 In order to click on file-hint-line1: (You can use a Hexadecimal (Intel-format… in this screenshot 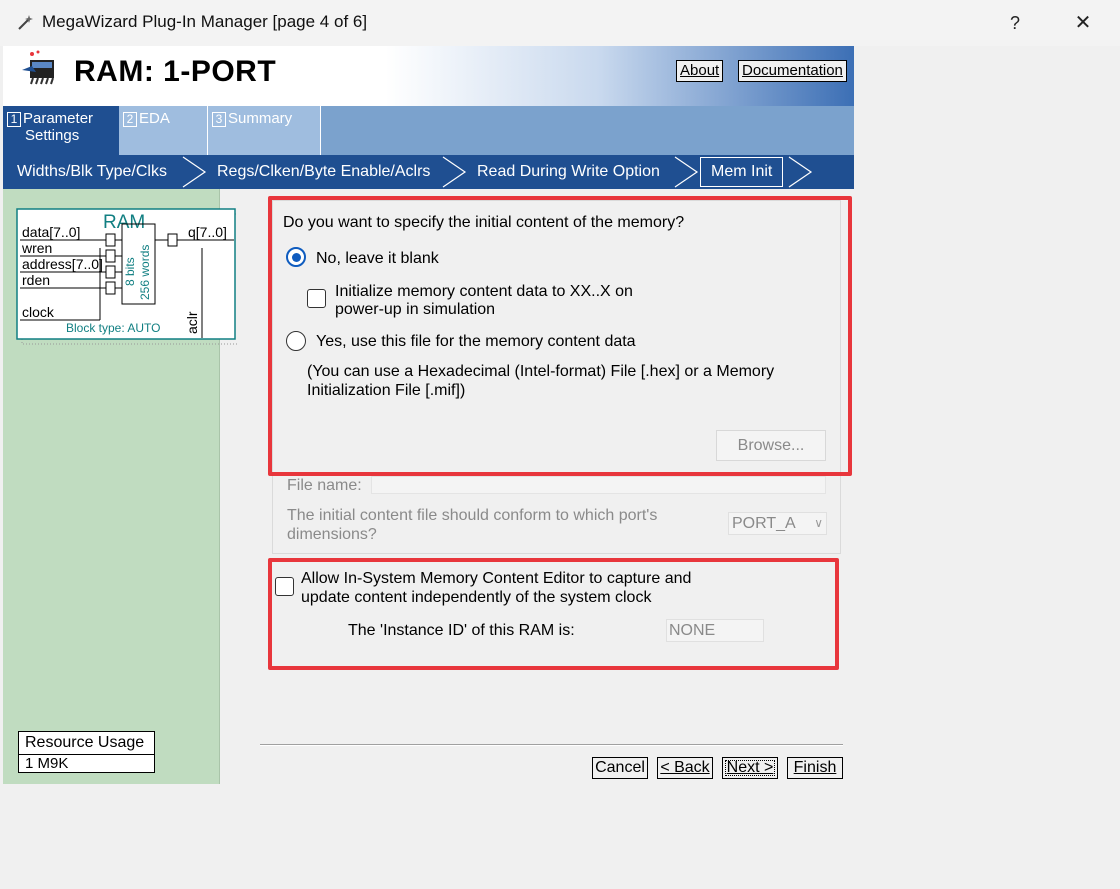, I will do `click(541, 371)`.